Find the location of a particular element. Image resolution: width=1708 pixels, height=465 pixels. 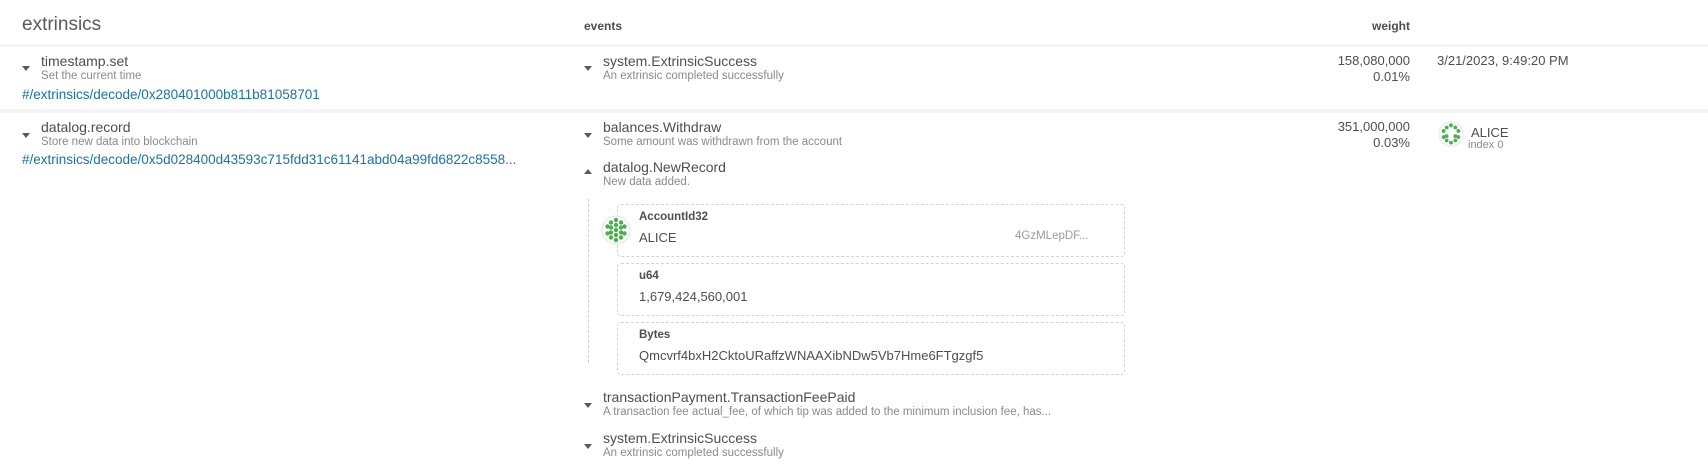

event-name: transactionPayment.TransactionFeePaid is located at coordinates (729, 397).